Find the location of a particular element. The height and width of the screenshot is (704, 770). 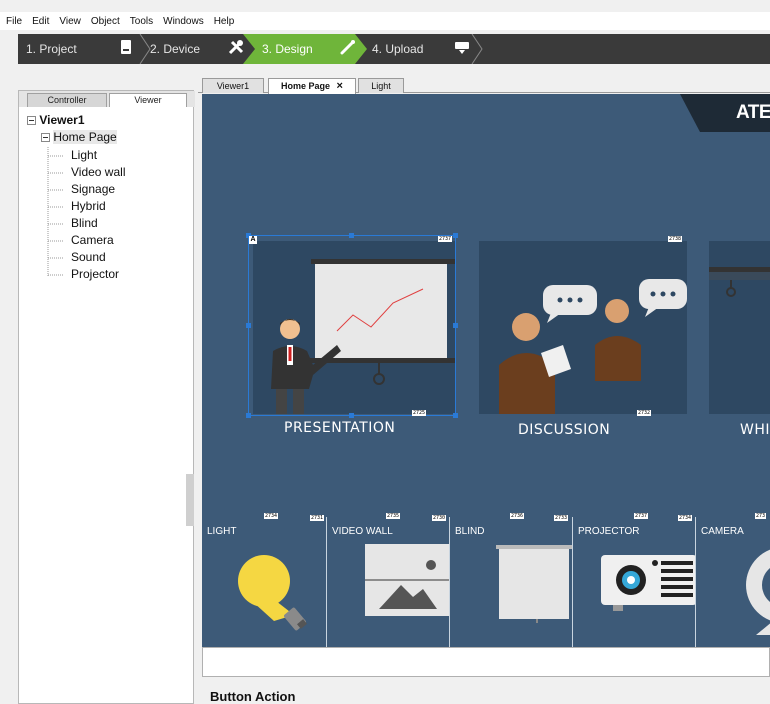

tree-item-blind: Blind is located at coordinates (84, 223).